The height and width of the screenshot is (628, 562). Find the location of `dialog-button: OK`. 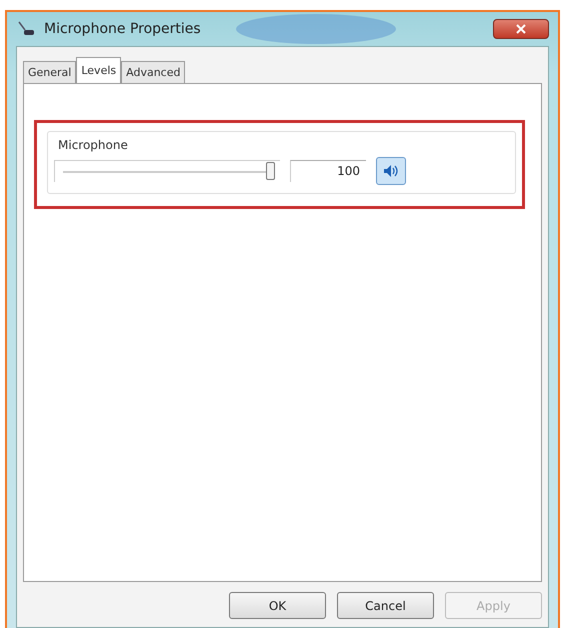

dialog-button: OK is located at coordinates (277, 605).